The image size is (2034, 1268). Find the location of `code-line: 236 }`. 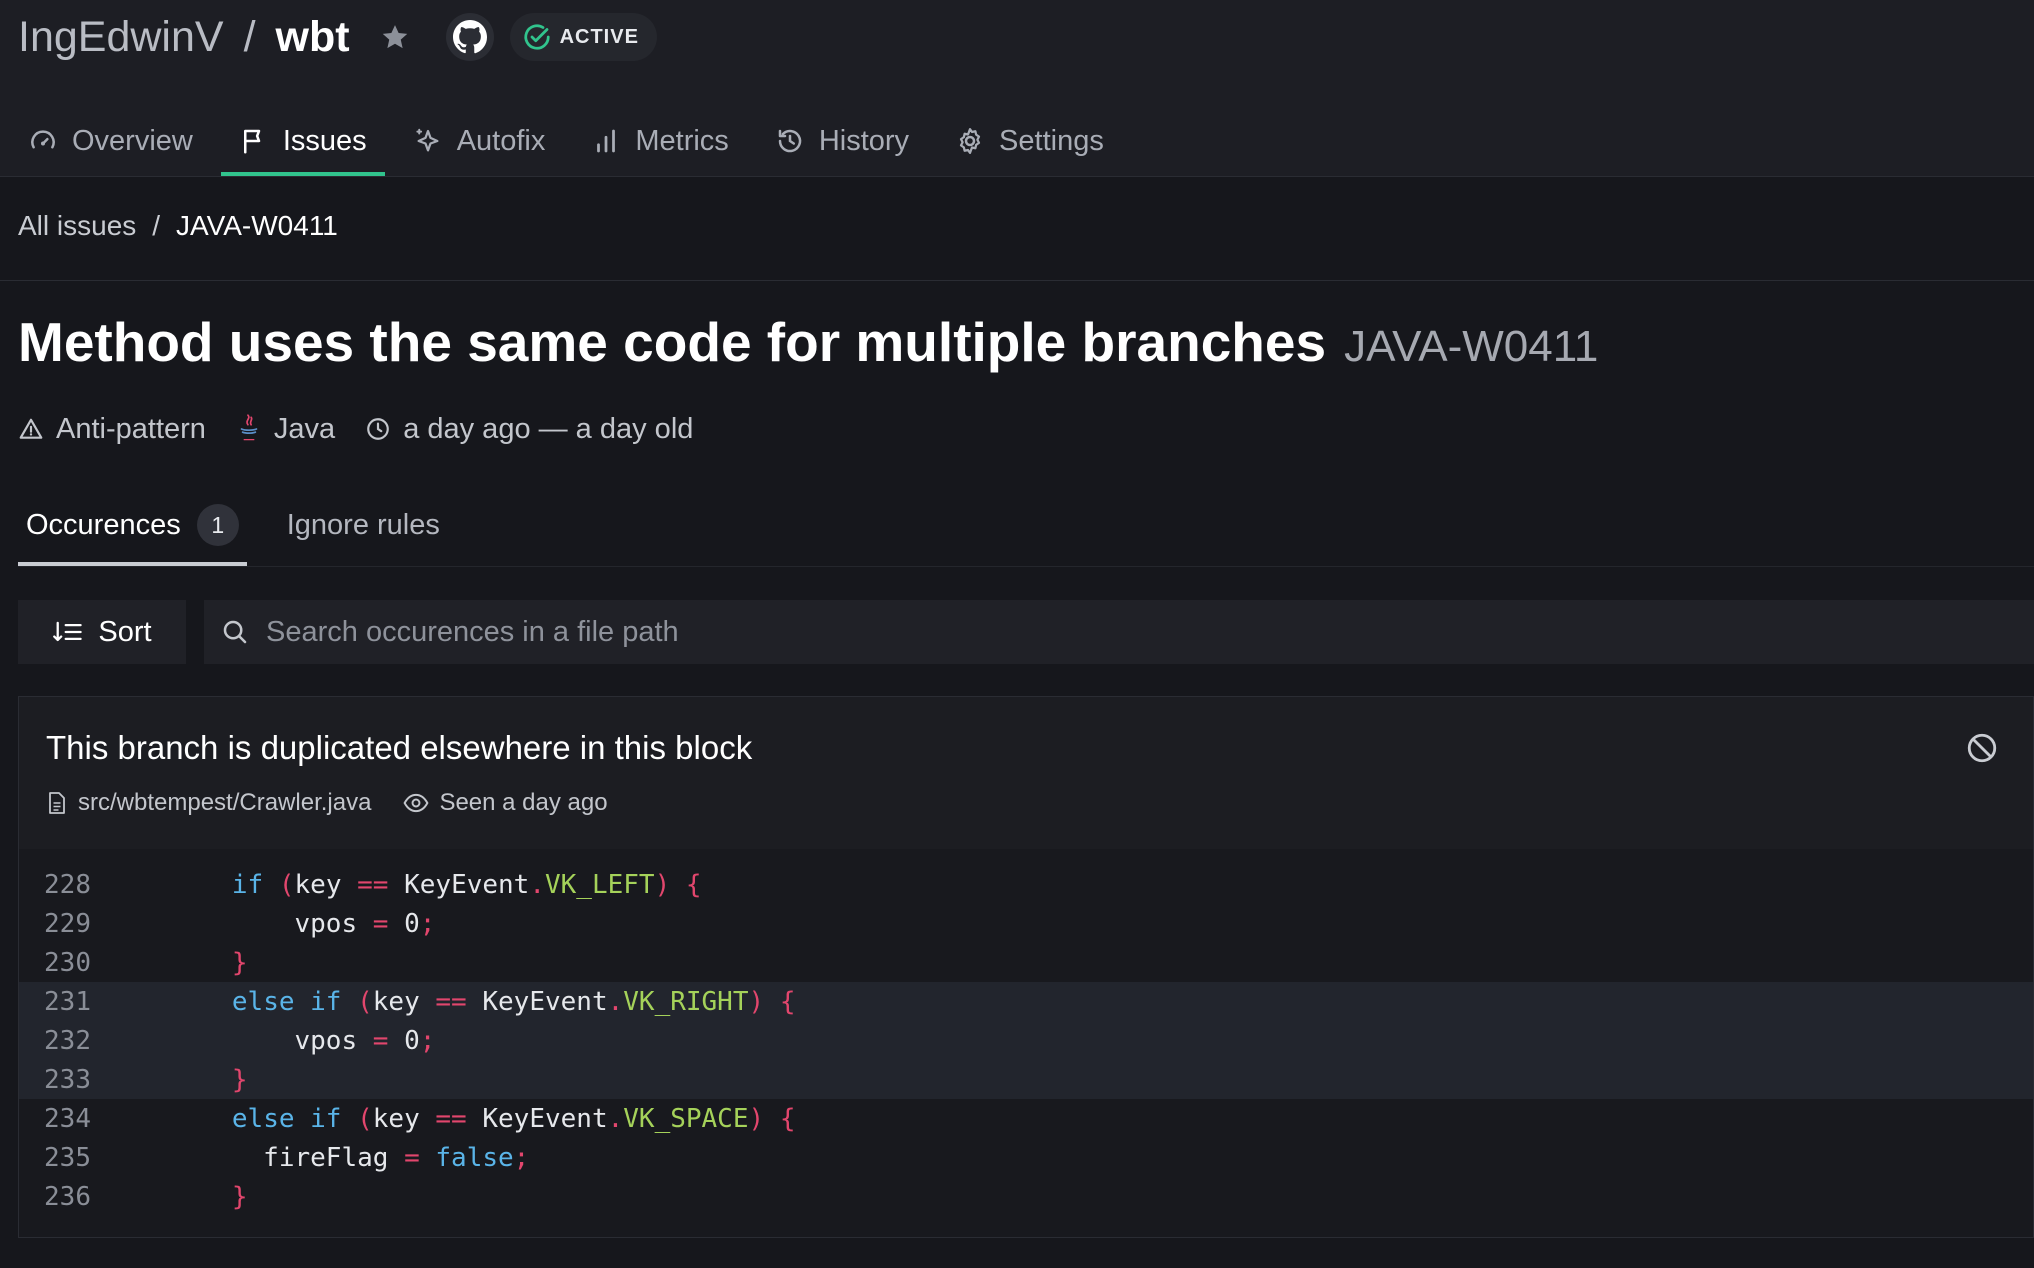

code-line: 236 } is located at coordinates (1026, 1196).